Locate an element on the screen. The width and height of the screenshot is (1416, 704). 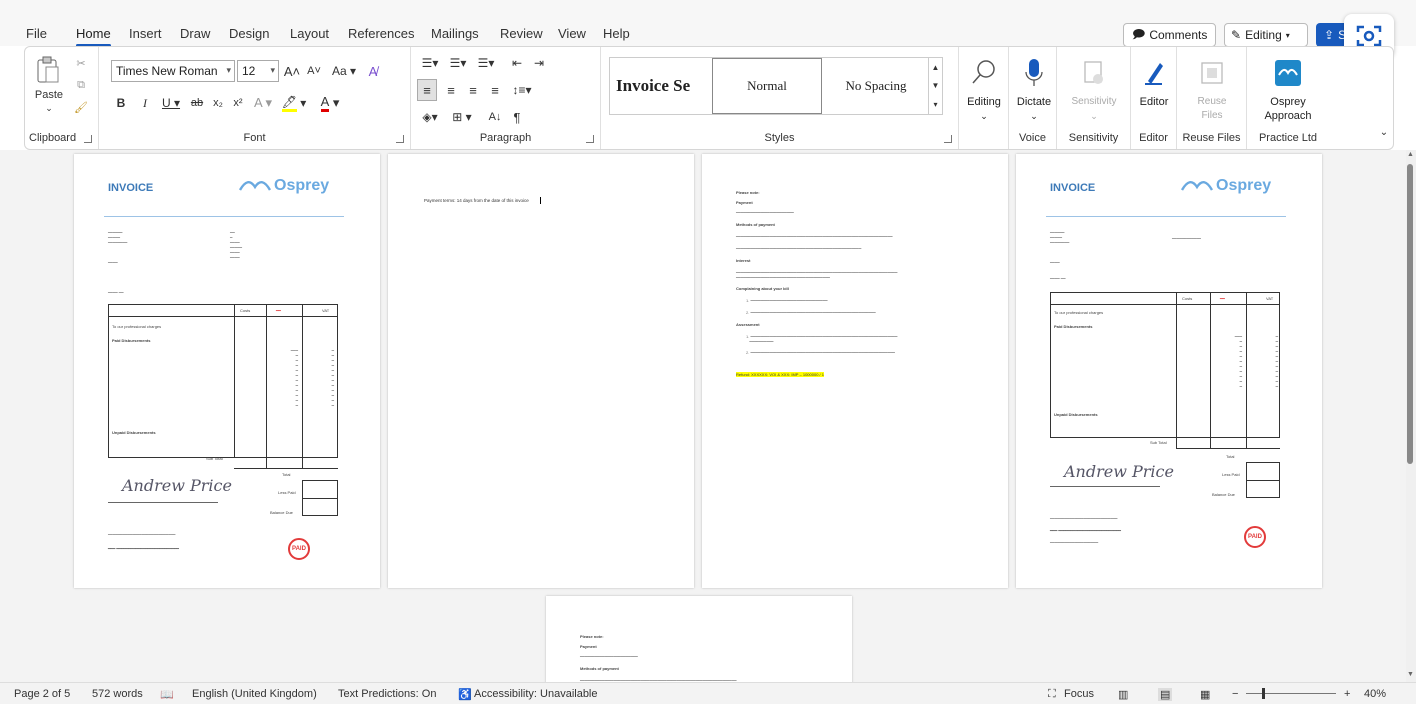
focus-icon: ⛶ is located at coordinates (1052, 694).